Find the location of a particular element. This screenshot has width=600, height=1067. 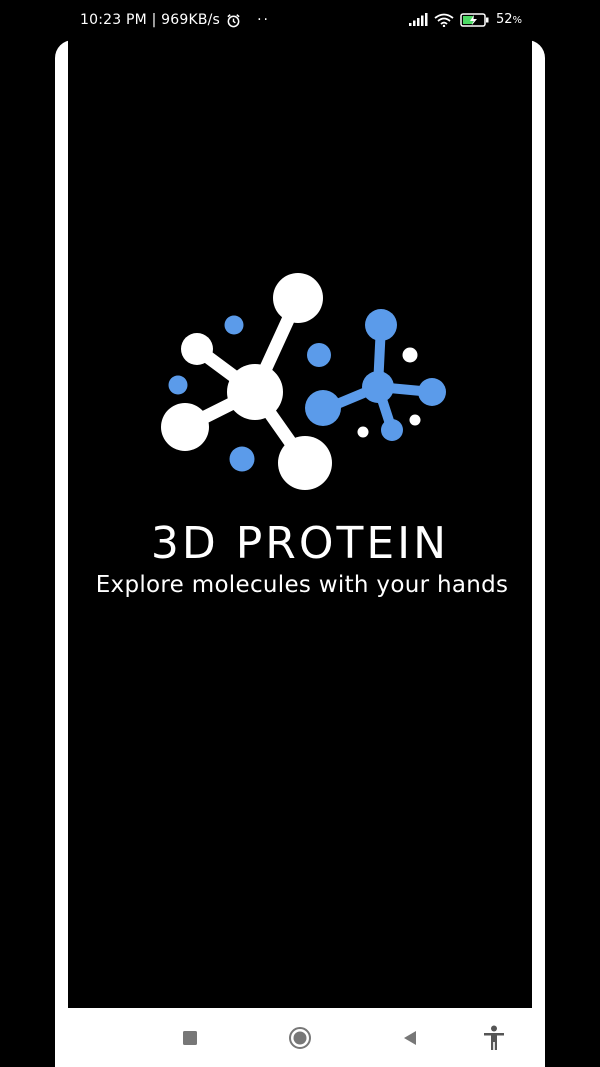

wifi-icon is located at coordinates (444, 20).